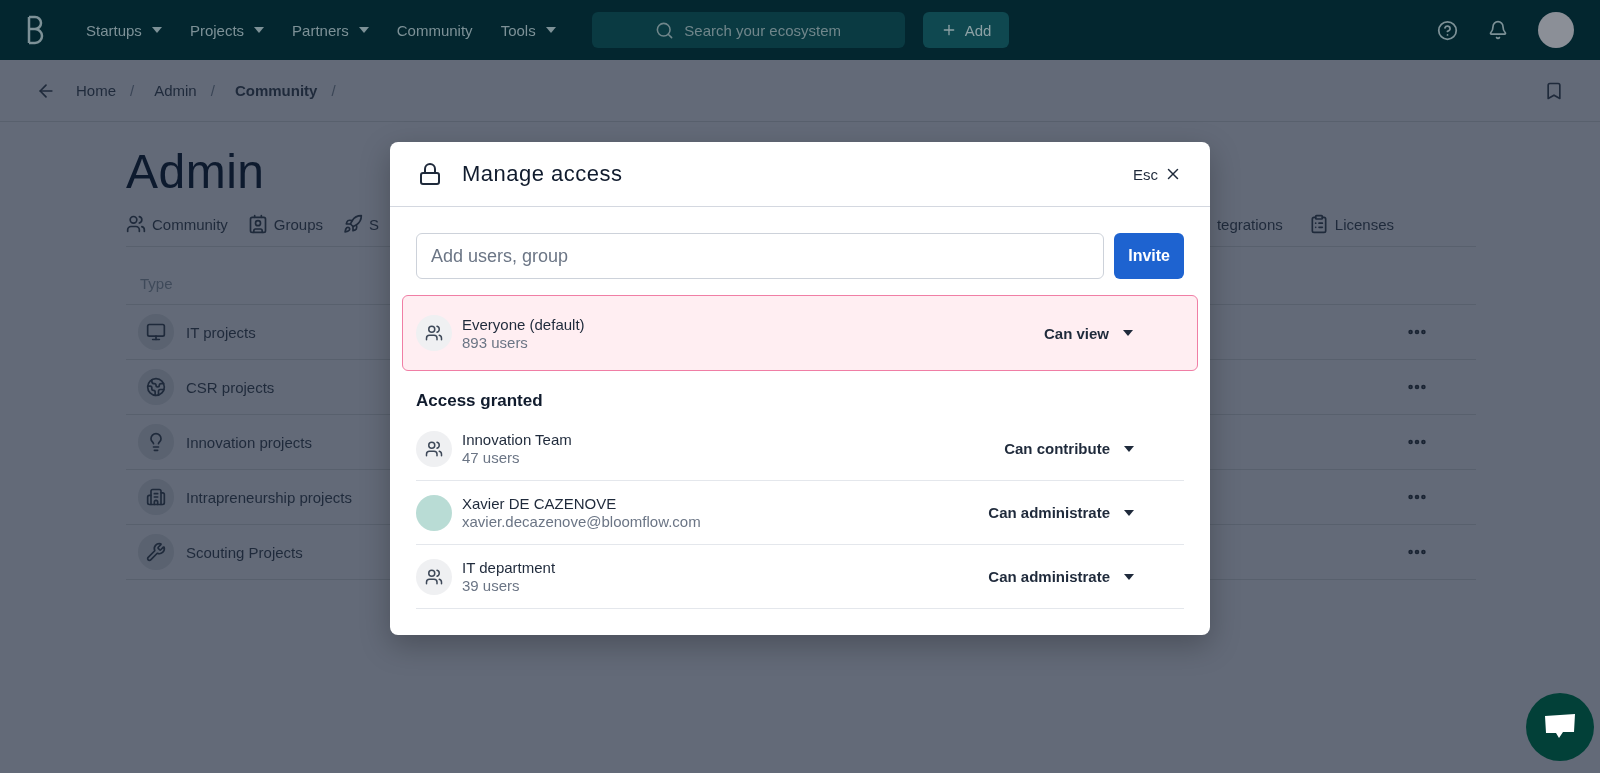  Describe the element at coordinates (249, 442) in the screenshot. I see `table-cell: Innovation projects` at that location.